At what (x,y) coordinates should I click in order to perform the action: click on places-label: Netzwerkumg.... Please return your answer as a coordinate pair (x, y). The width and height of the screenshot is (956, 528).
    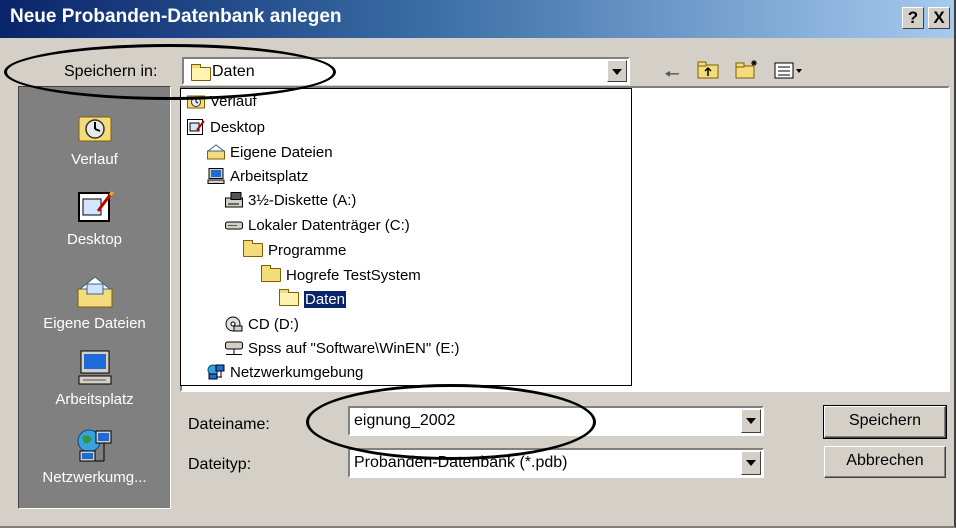
    Looking at the image, I should click on (94, 477).